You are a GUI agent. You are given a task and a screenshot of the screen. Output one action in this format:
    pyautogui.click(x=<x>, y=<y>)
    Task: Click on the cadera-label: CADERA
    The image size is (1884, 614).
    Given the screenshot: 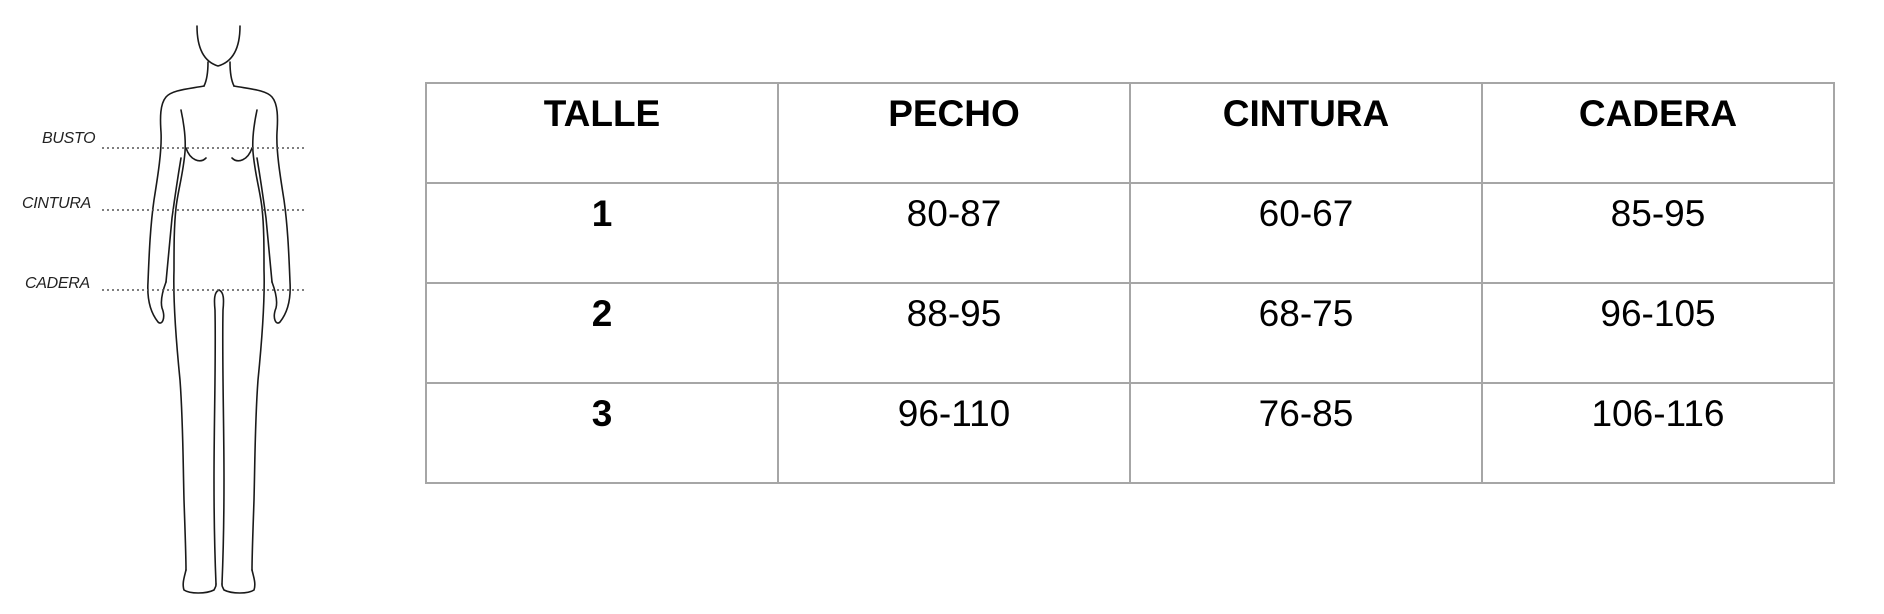 What is the action you would take?
    pyautogui.click(x=57, y=283)
    